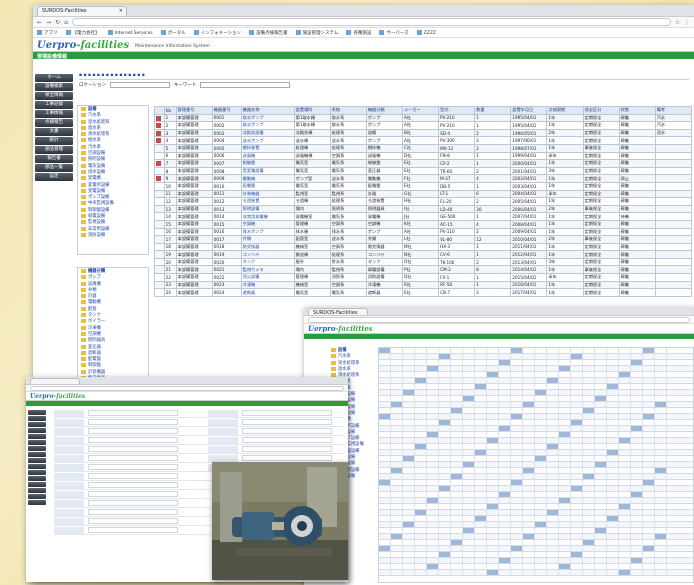 The height and width of the screenshot is (585, 694). What do you see at coordinates (39, 22) in the screenshot?
I see `back-icon: ←` at bounding box center [39, 22].